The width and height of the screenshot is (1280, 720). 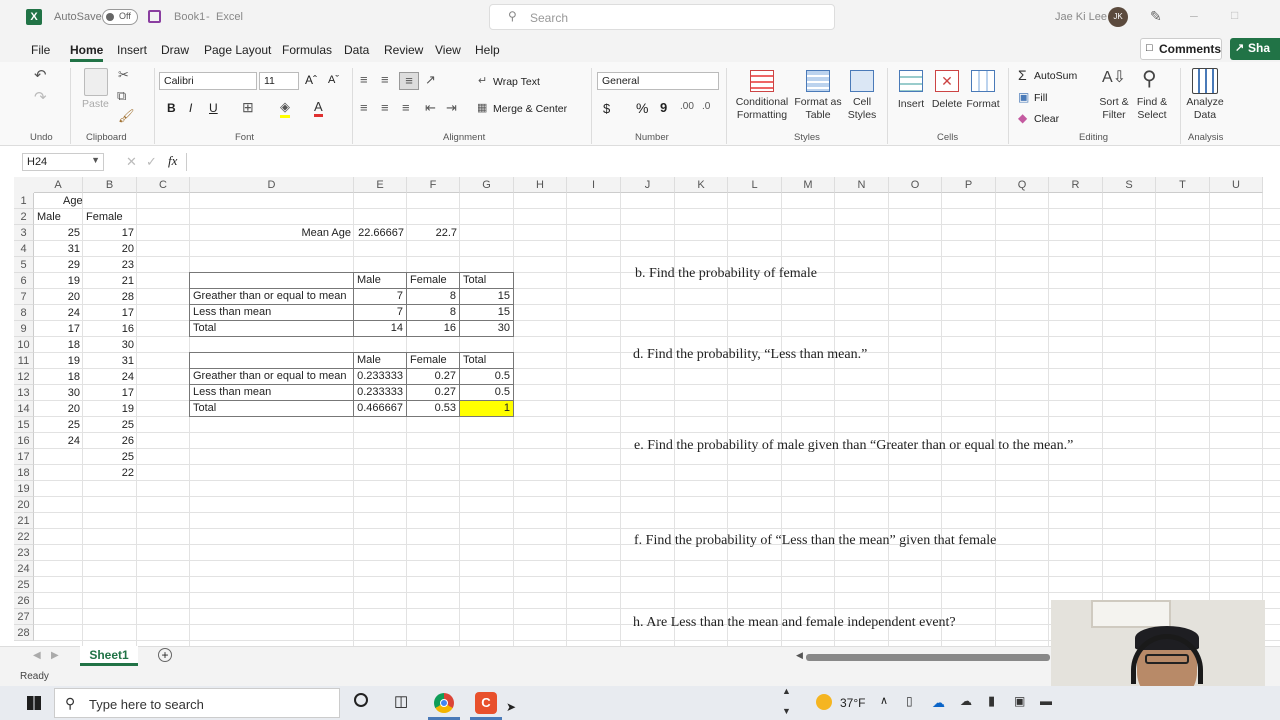 I want to click on format-as-table-button: Format as Table, so click(x=818, y=109).